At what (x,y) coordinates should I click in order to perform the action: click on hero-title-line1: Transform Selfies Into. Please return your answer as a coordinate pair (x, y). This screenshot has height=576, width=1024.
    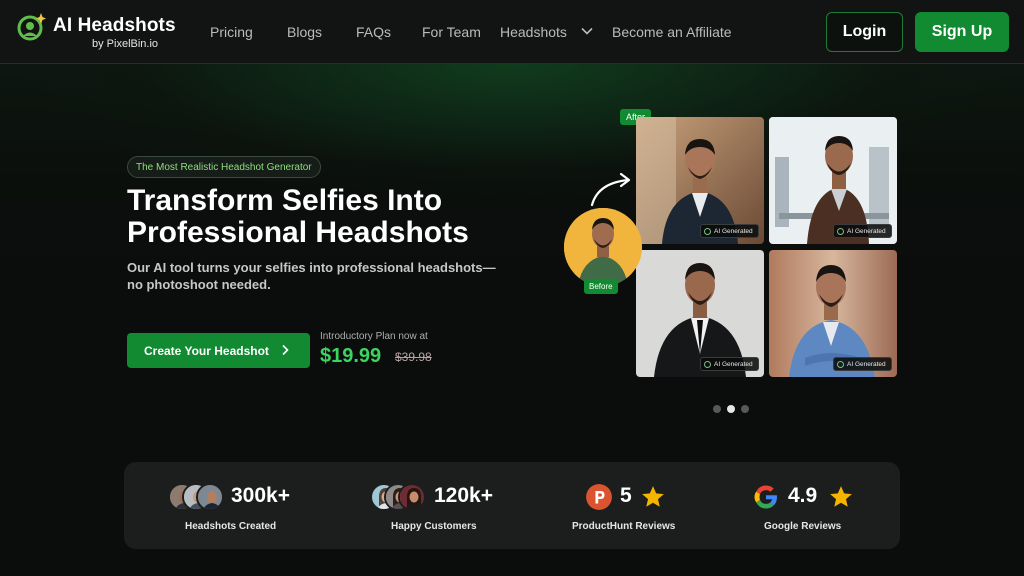
    Looking at the image, I should click on (285, 200).